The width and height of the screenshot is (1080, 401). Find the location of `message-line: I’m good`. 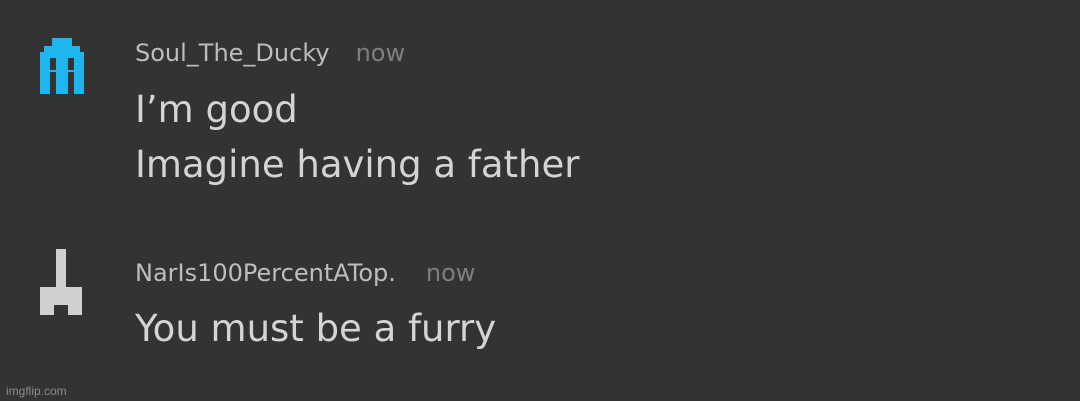

message-line: I’m good is located at coordinates (216, 109).